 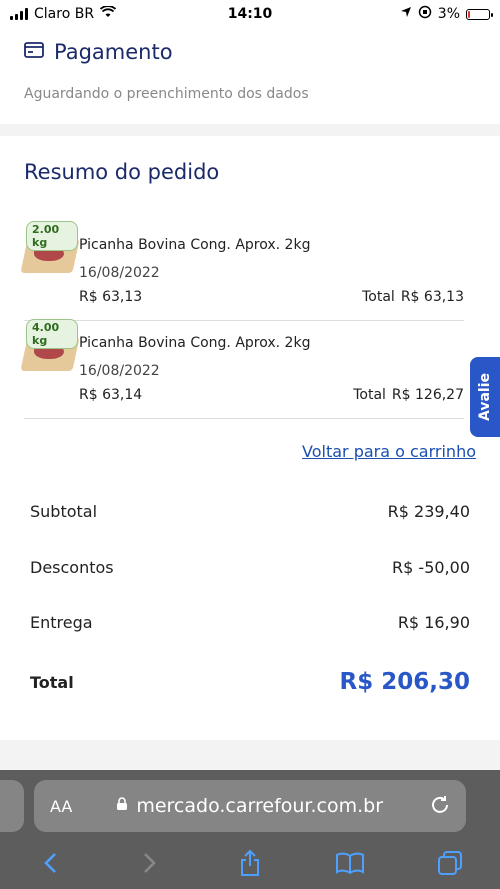 I want to click on delivery-label: Entrega, so click(x=61, y=622).